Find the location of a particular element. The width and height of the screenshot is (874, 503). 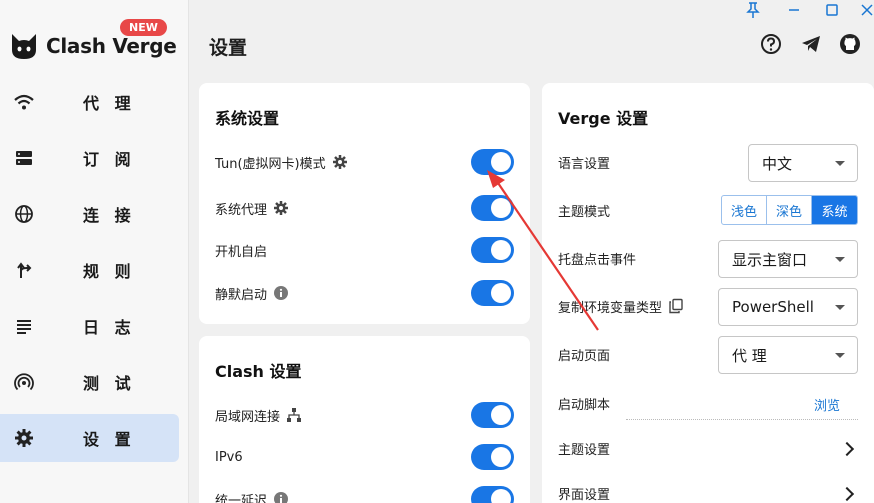

nav-item-rules: 规 则 is located at coordinates (89, 270).